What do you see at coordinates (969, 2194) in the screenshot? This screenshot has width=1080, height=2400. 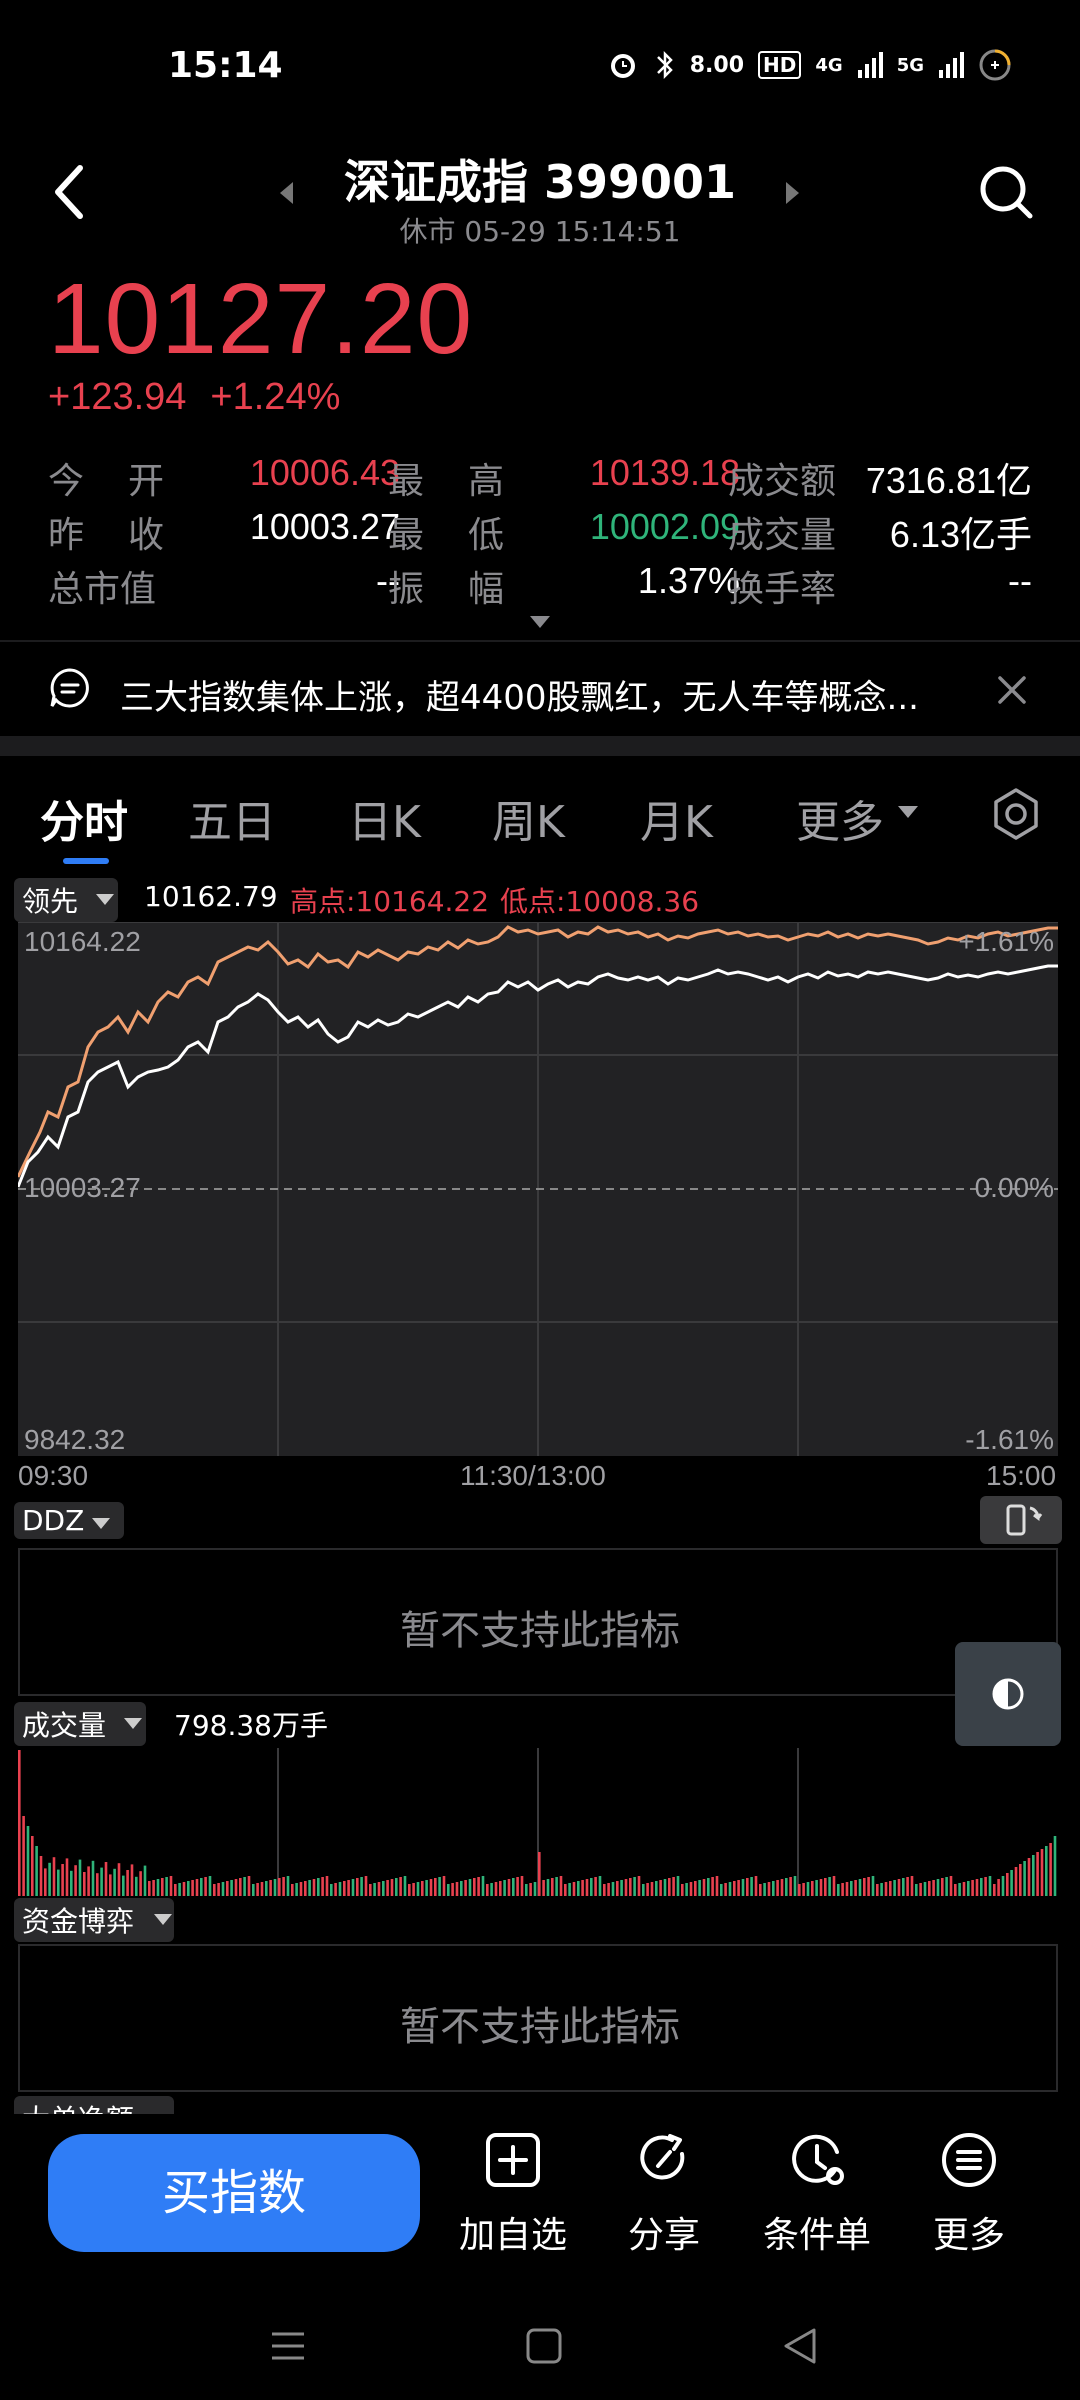 I see `more-button: 更多` at bounding box center [969, 2194].